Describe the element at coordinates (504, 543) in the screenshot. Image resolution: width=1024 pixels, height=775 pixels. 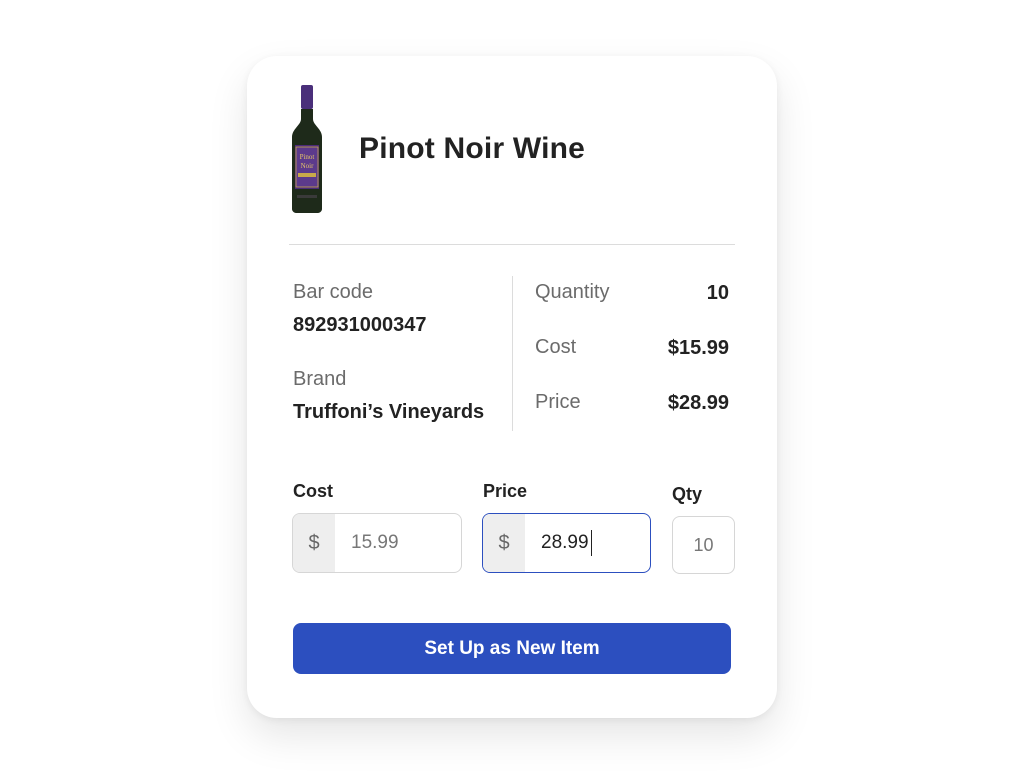
I see `price-currency-prefix: $` at that location.